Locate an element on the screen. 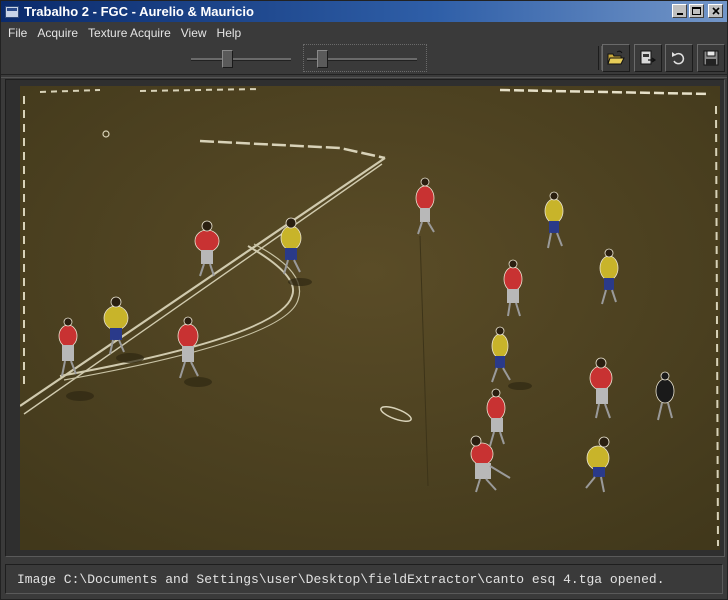 The width and height of the screenshot is (728, 600). maximize-icon is located at coordinates (696, 11).